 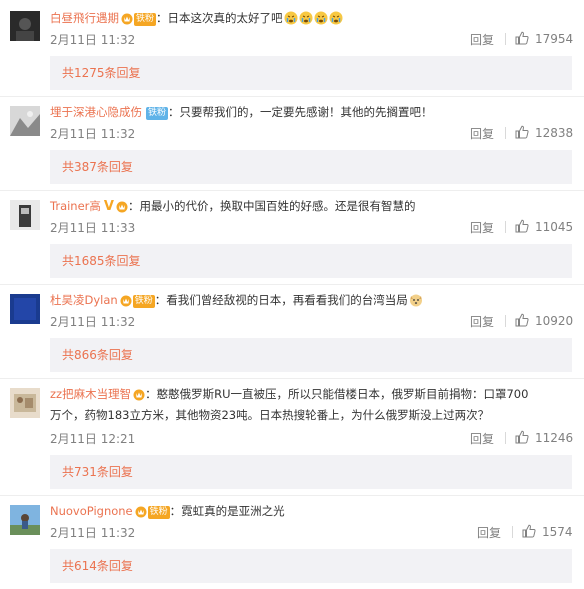 What do you see at coordinates (415, 300) in the screenshot?
I see `doge-face-icon` at bounding box center [415, 300].